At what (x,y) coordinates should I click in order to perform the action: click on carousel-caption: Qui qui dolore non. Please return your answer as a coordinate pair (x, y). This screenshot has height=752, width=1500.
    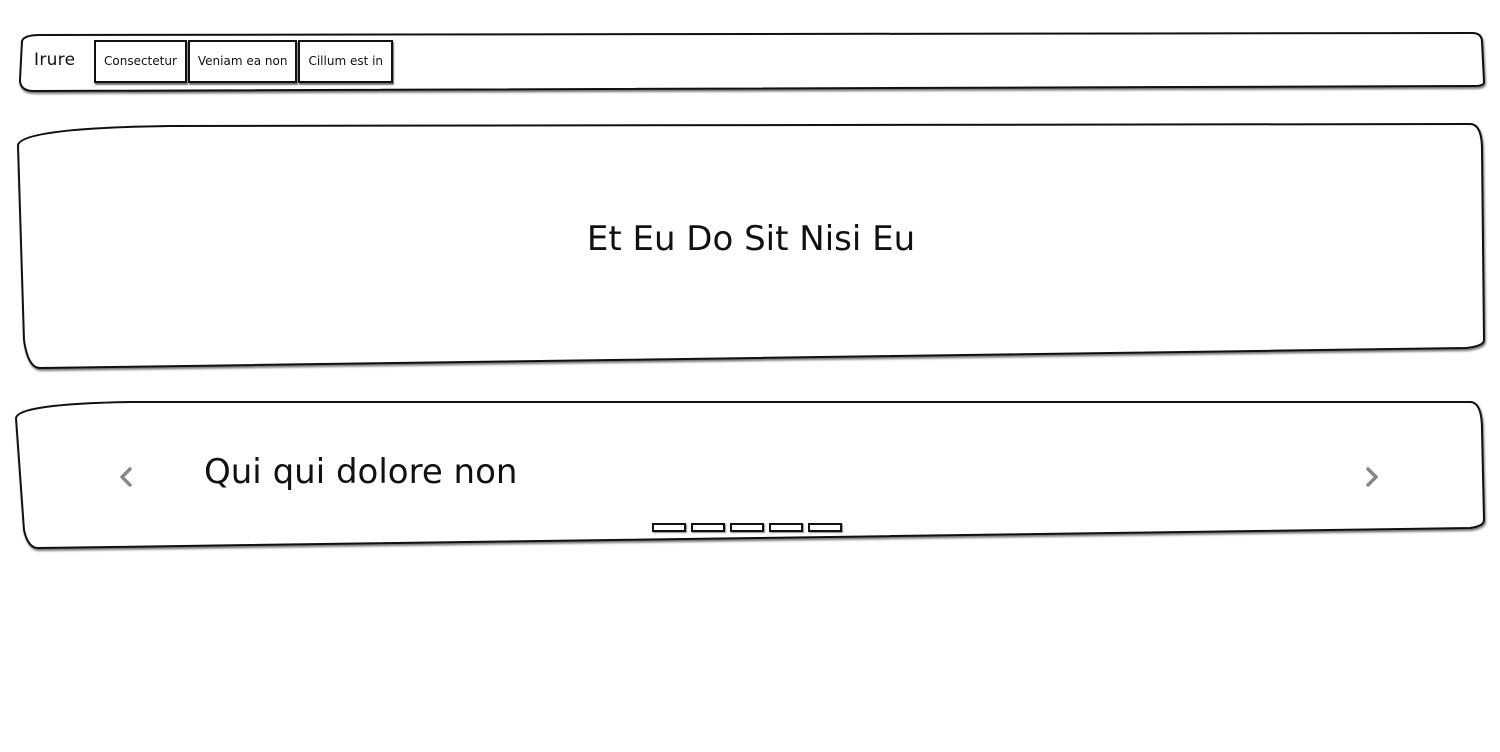
    Looking at the image, I should click on (361, 472).